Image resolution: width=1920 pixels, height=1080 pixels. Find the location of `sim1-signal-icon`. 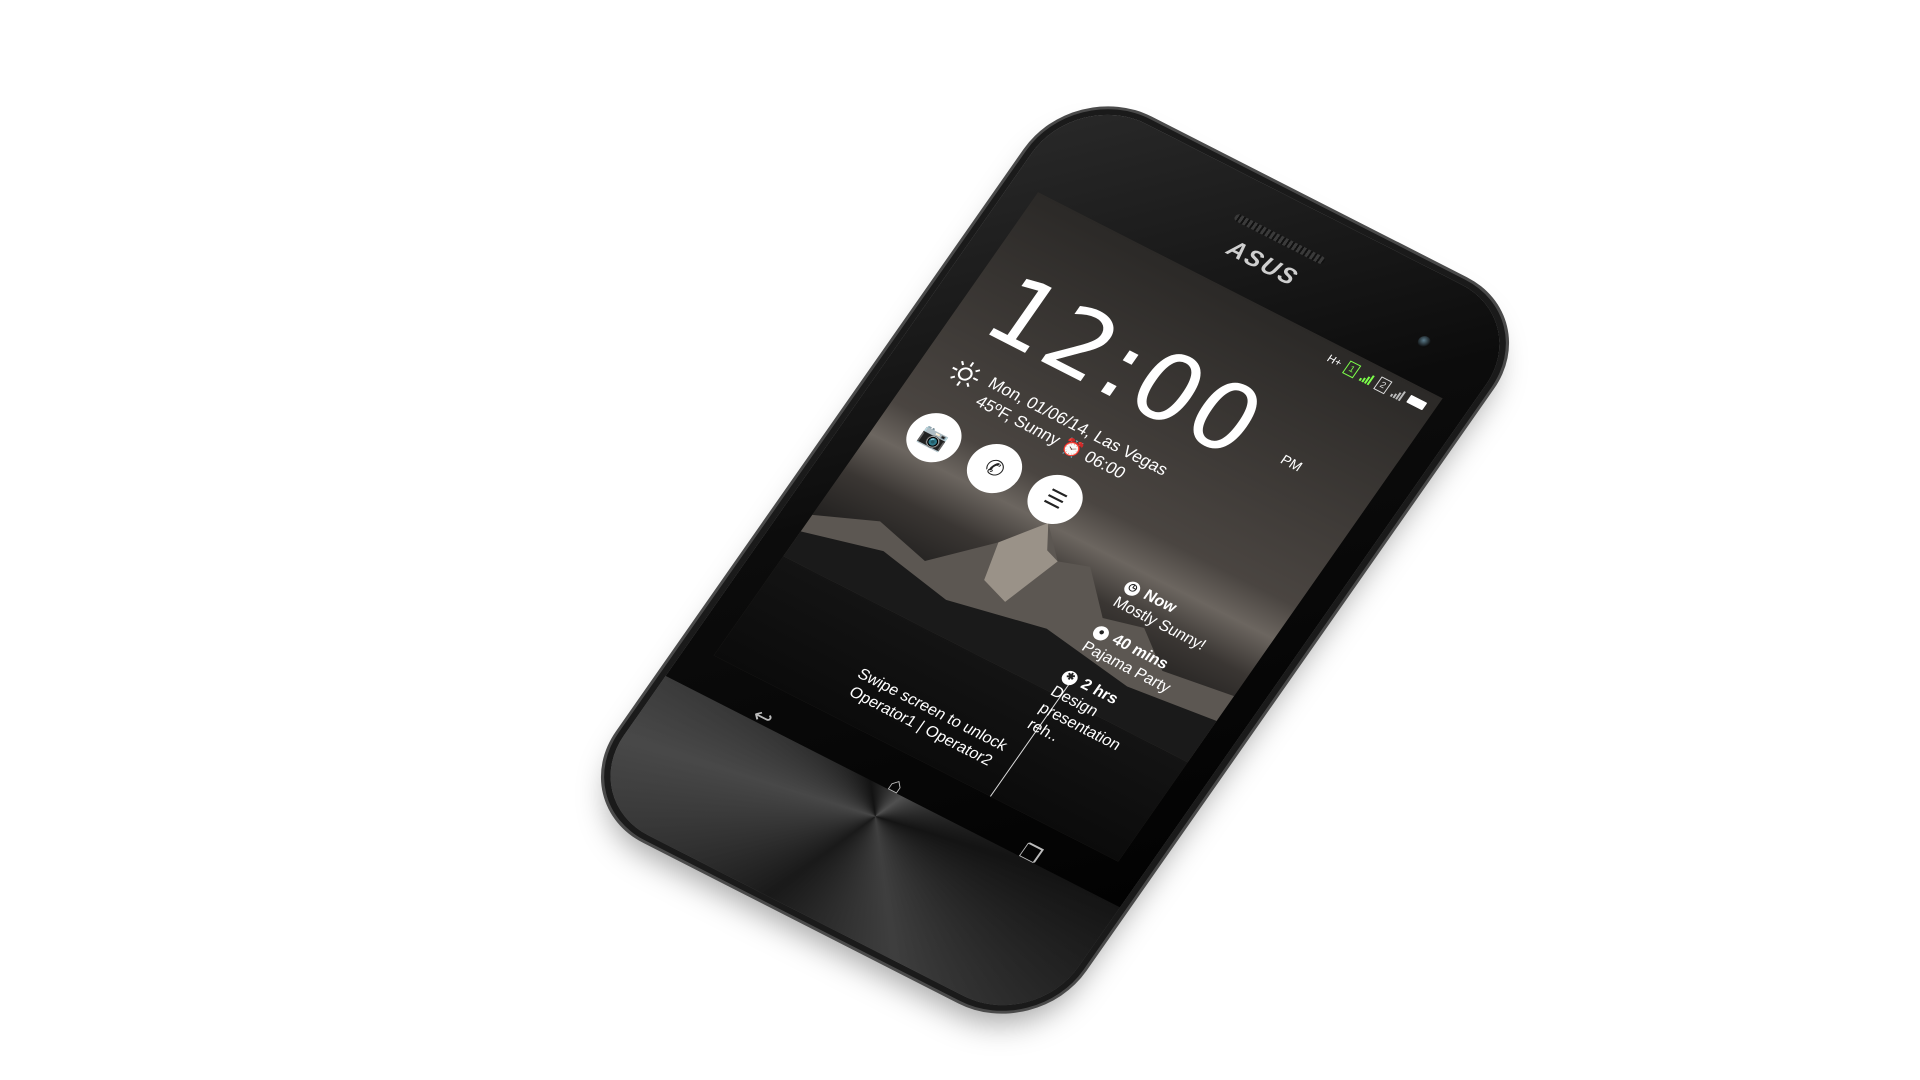

sim1-signal-icon is located at coordinates (1367, 377).